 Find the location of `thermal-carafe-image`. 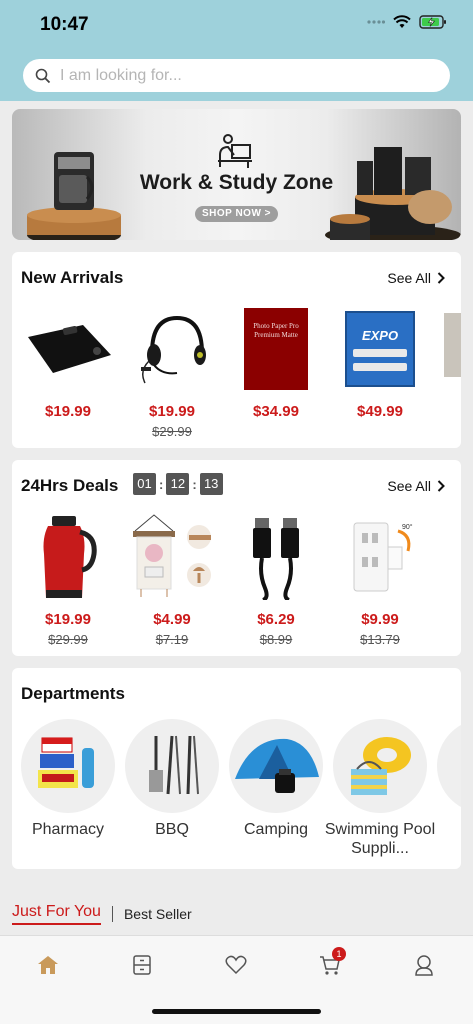

thermal-carafe-image is located at coordinates (68, 557).